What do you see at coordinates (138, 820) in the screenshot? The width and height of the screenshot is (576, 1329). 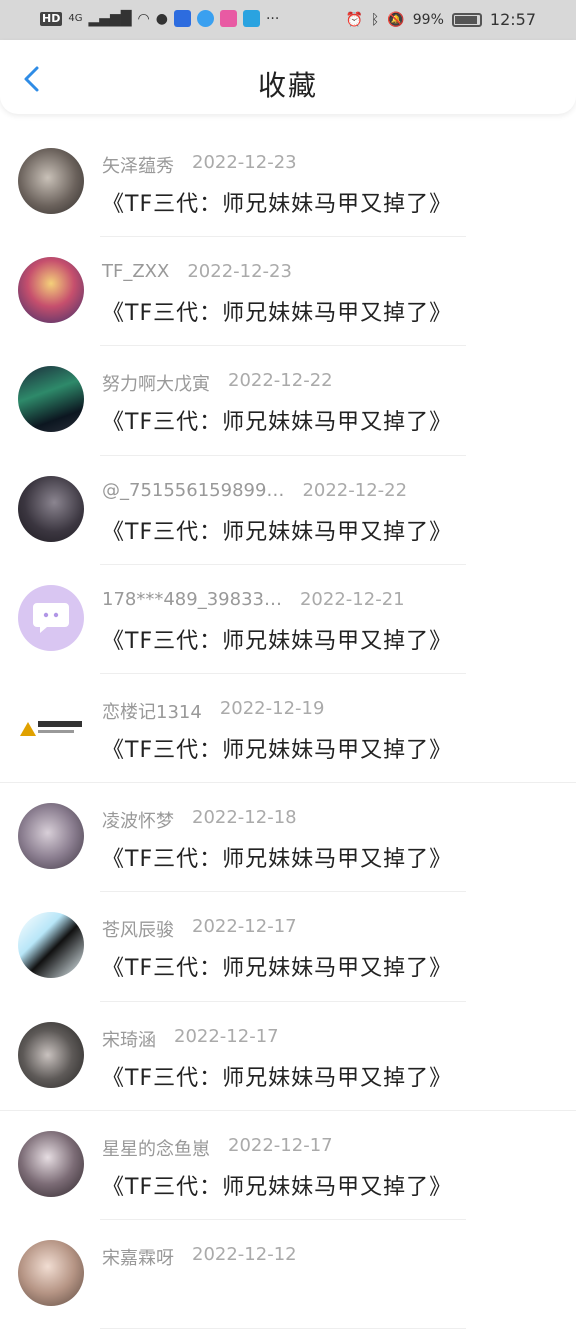 I see `user-name: 凌波怀梦` at bounding box center [138, 820].